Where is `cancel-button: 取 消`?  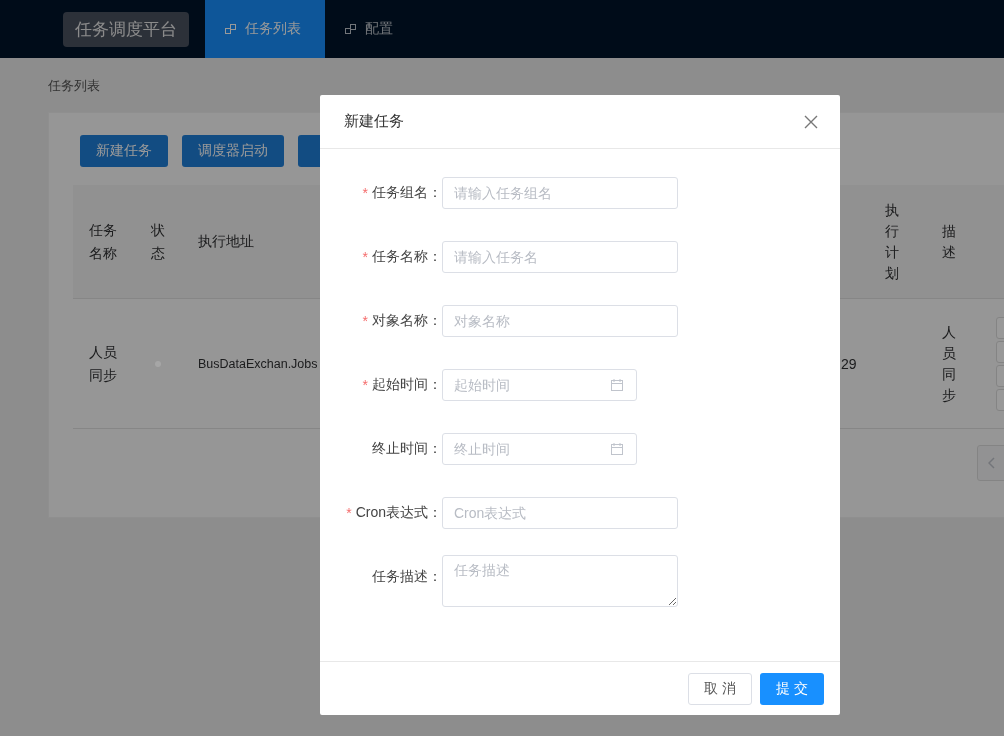
cancel-button: 取 消 is located at coordinates (720, 688).